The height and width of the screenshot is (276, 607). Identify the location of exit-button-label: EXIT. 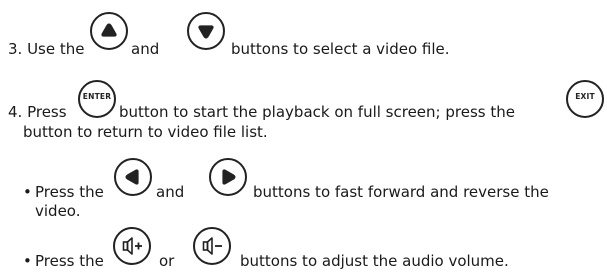
(585, 96).